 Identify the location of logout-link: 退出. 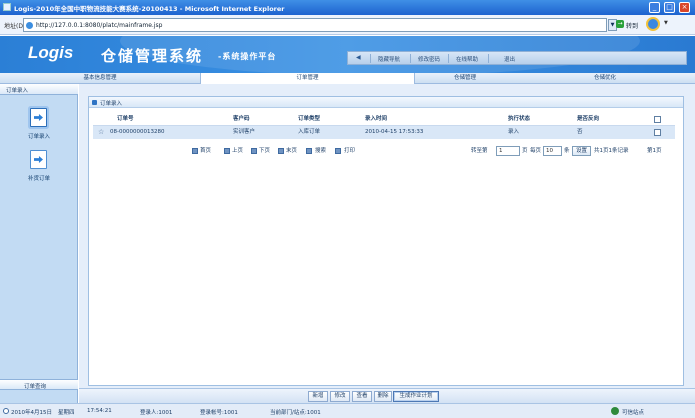
(509, 59).